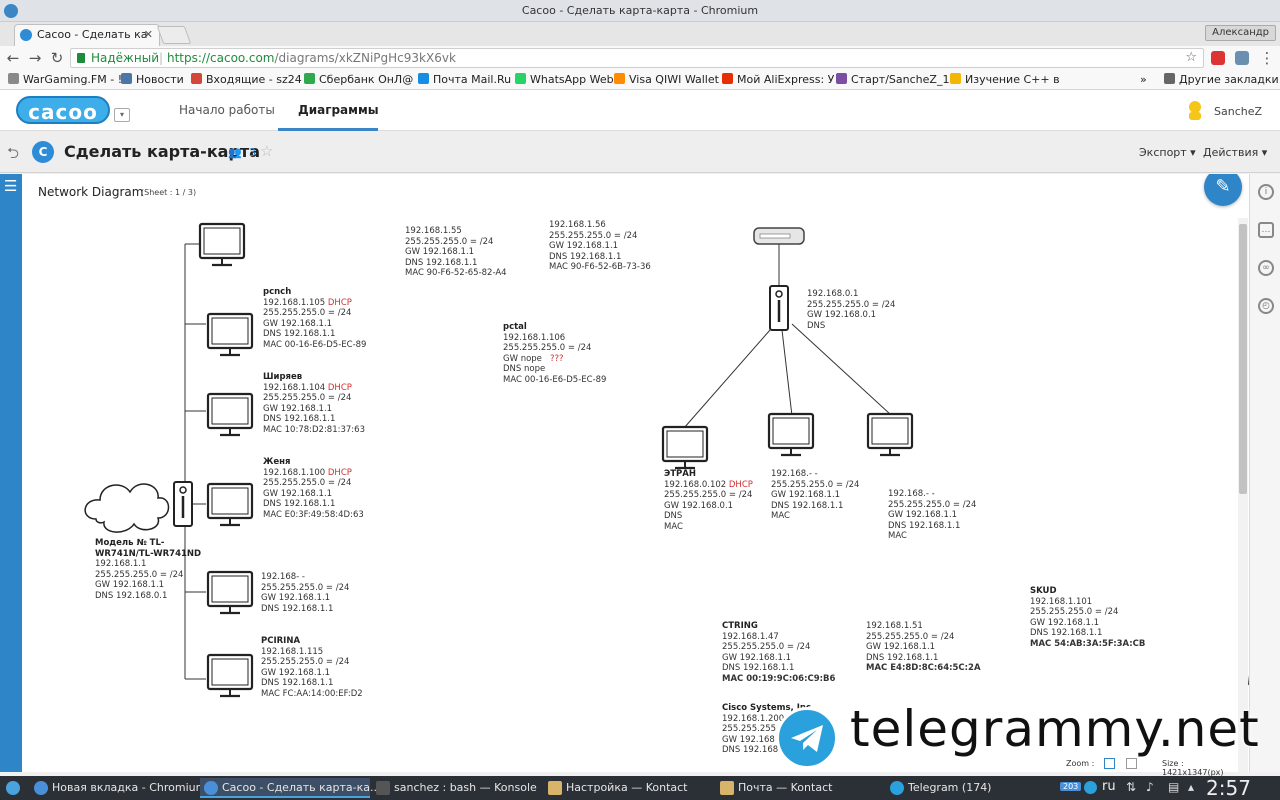 This screenshot has width=1280, height=800. I want to click on tab-strip: Cacoo - Сделать ка ✕ Александр, so click(640, 34).